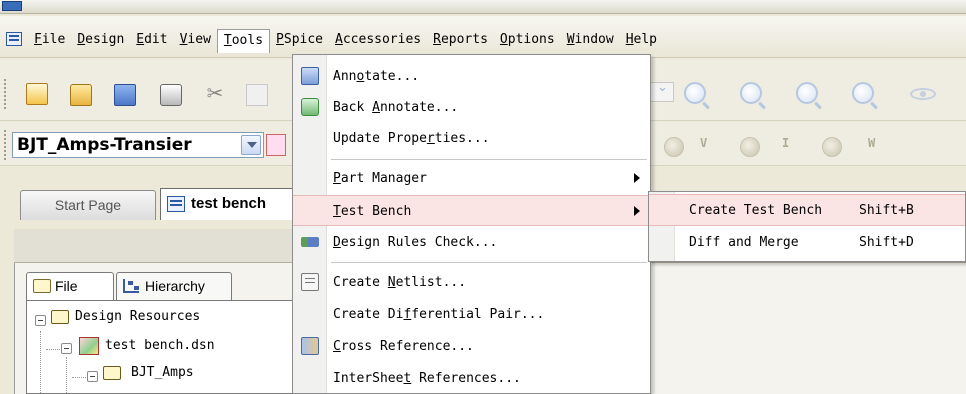 The image size is (966, 394). I want to click on visibility-icon, so click(923, 94).